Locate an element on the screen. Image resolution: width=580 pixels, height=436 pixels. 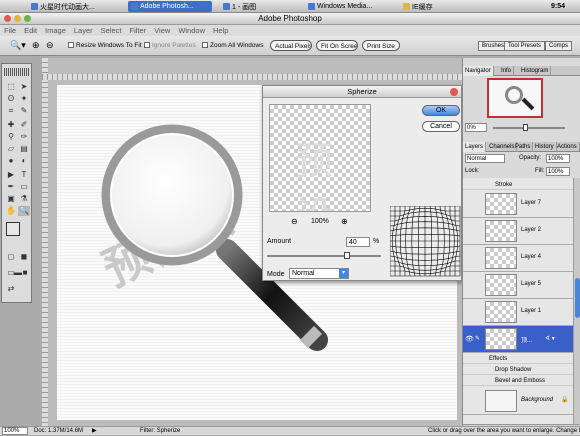
slice-tool-icon: ✎ is located at coordinates (24, 111).